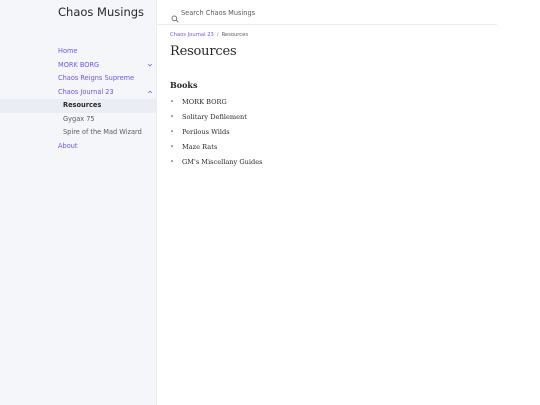 The width and height of the screenshot is (540, 405). I want to click on sidebar-item-label: Spire of the Mad Wizard, so click(102, 132).